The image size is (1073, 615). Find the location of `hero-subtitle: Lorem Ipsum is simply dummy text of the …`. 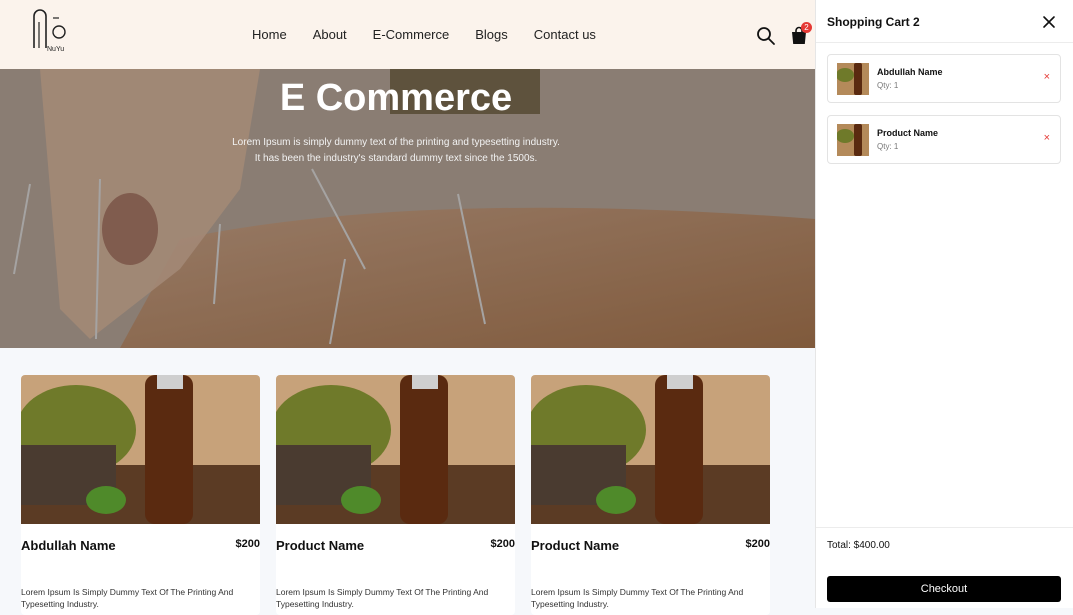

hero-subtitle: Lorem Ipsum is simply dummy text of the … is located at coordinates (396, 151).